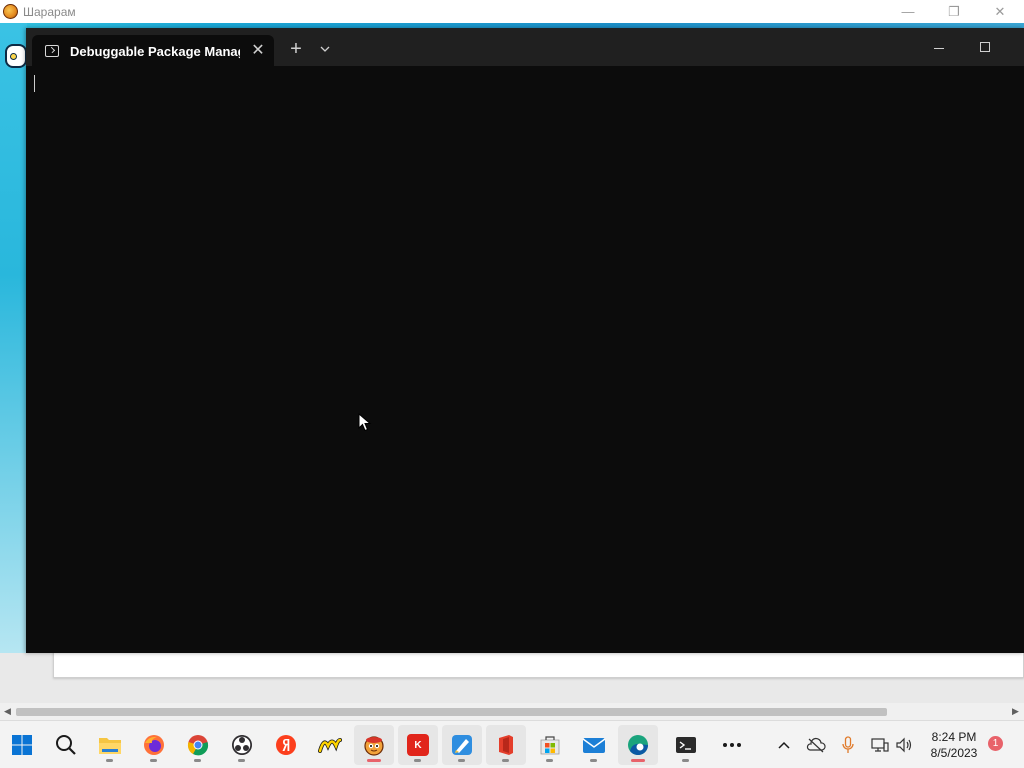  I want to click on folder-icon, so click(110, 746).